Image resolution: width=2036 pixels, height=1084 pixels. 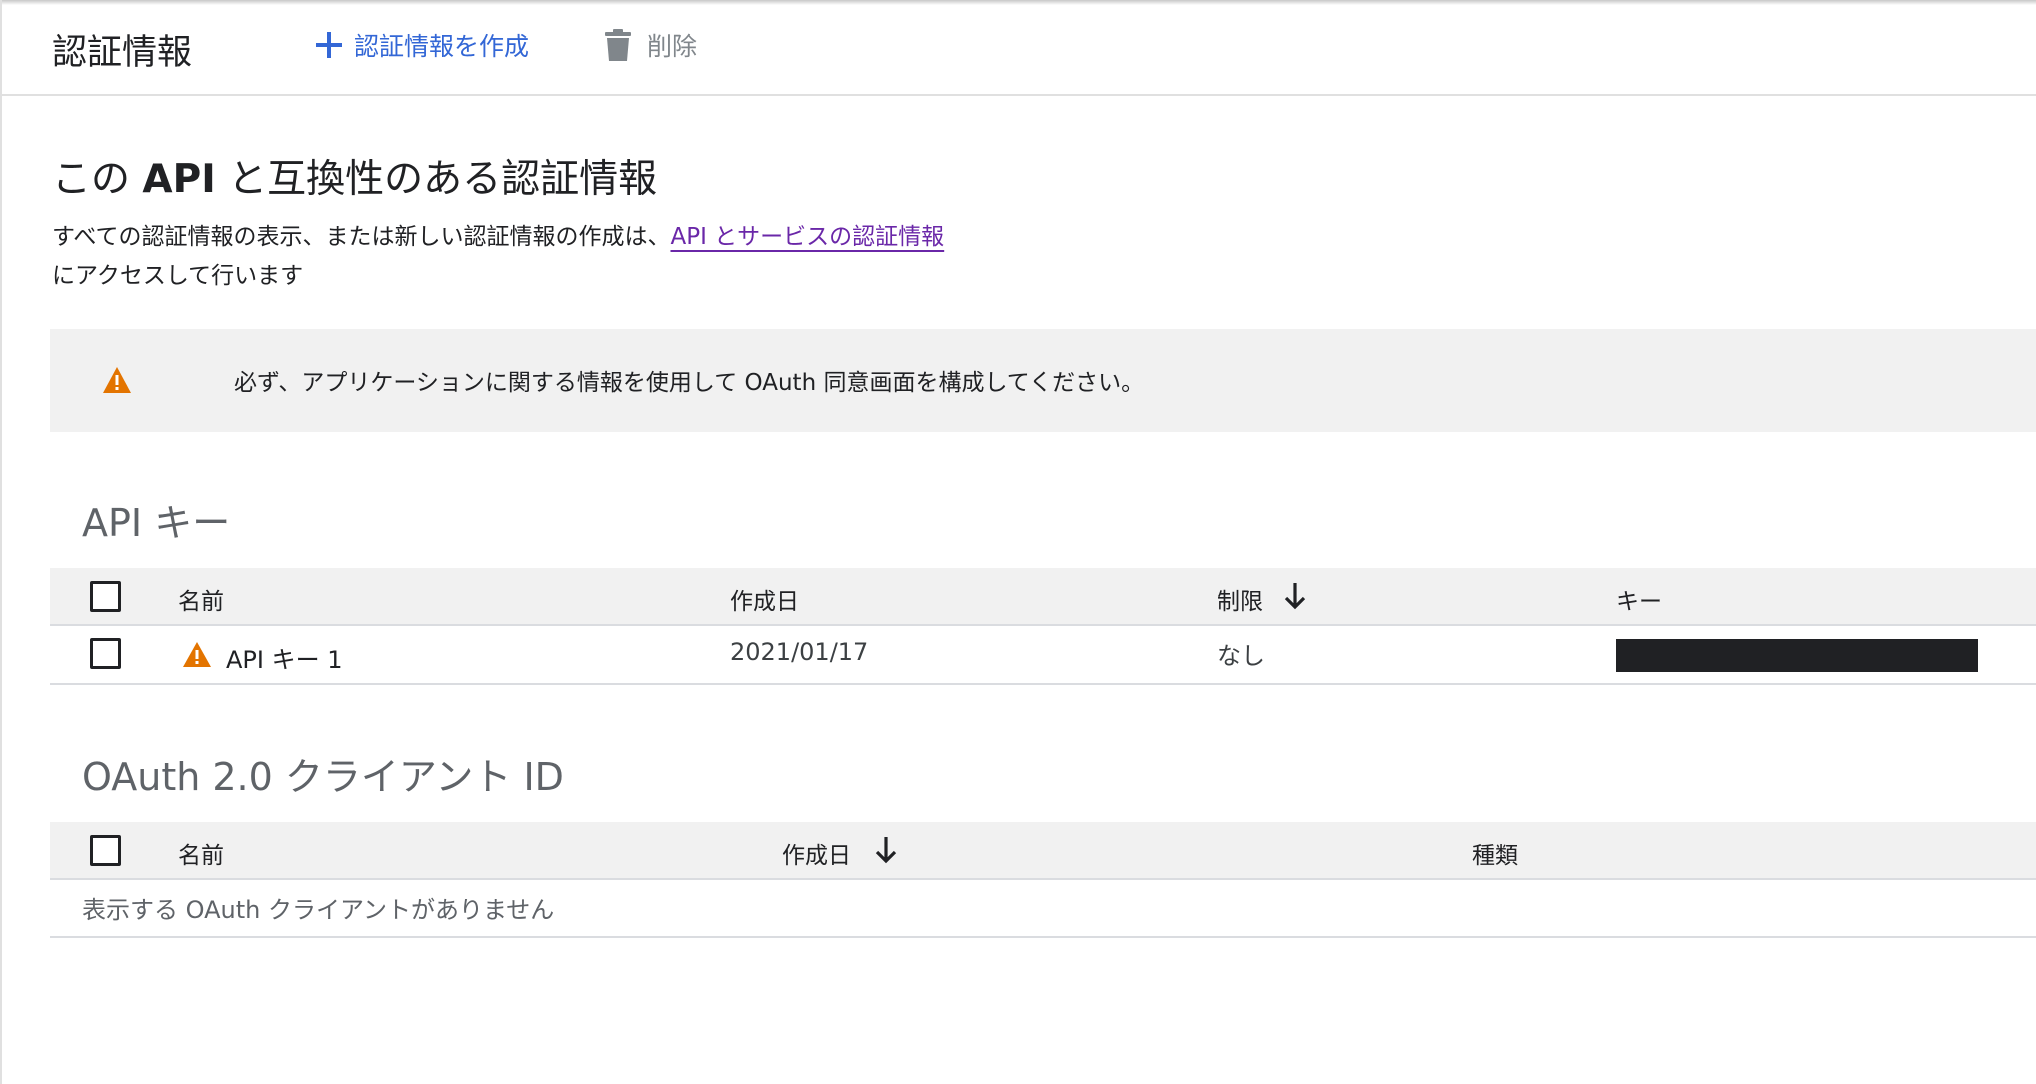 I want to click on page-title: 認証情報, so click(x=122, y=53).